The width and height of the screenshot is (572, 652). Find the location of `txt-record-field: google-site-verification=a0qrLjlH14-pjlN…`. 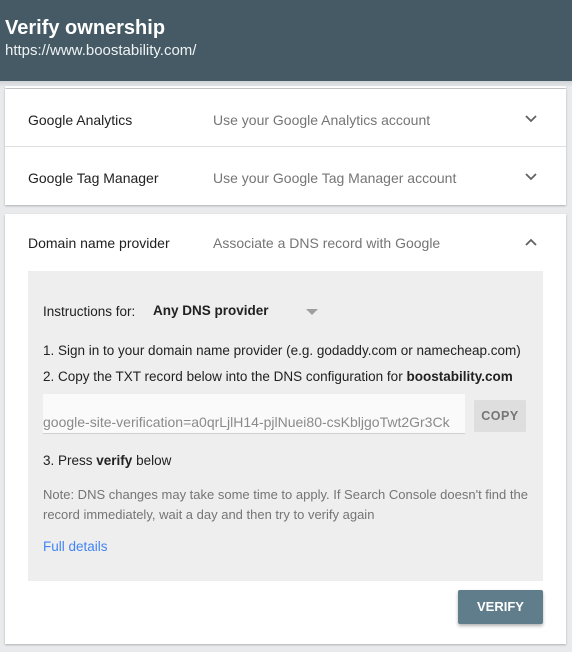

txt-record-field: google-site-verification=a0qrLjlH14-pjlN… is located at coordinates (254, 414).